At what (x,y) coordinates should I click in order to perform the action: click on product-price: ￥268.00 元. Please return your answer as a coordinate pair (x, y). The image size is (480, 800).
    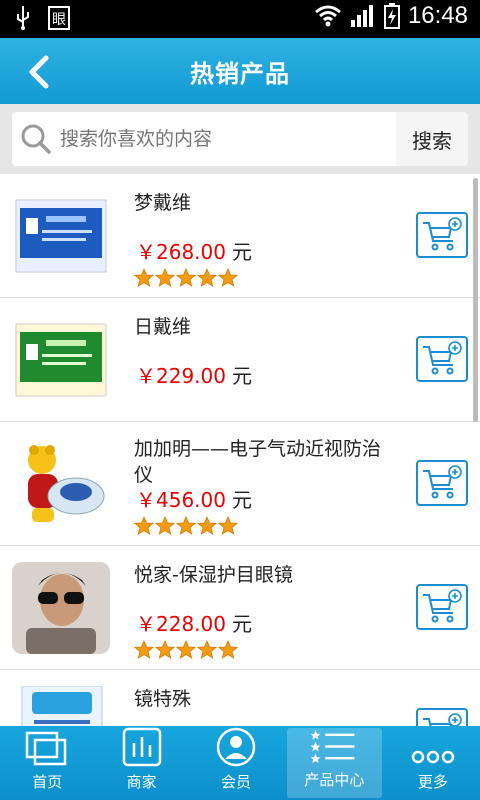
    Looking at the image, I should click on (194, 252).